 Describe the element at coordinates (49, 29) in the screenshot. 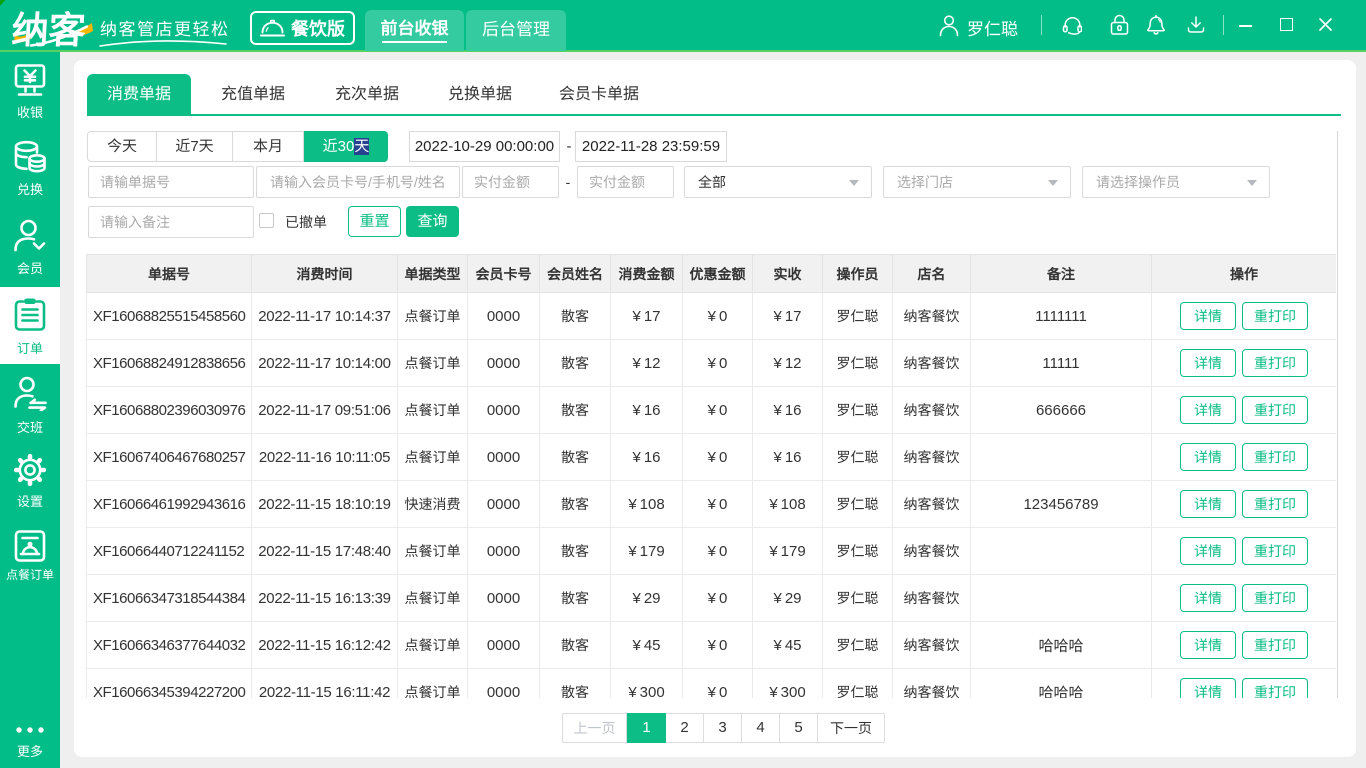

I see `svg-text: 纳客` at that location.